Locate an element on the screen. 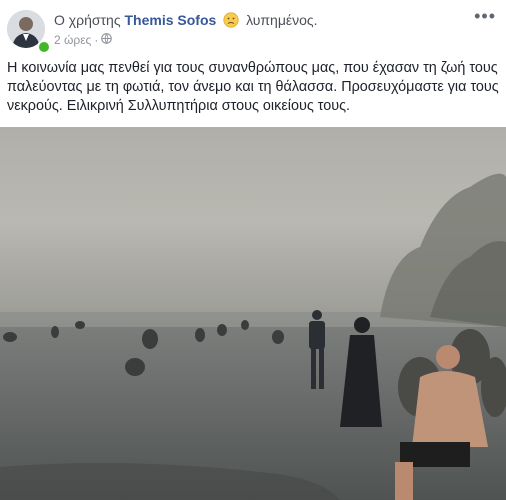 This screenshot has width=506, height=500. post-timestamp: 2 ώρες is located at coordinates (72, 40).